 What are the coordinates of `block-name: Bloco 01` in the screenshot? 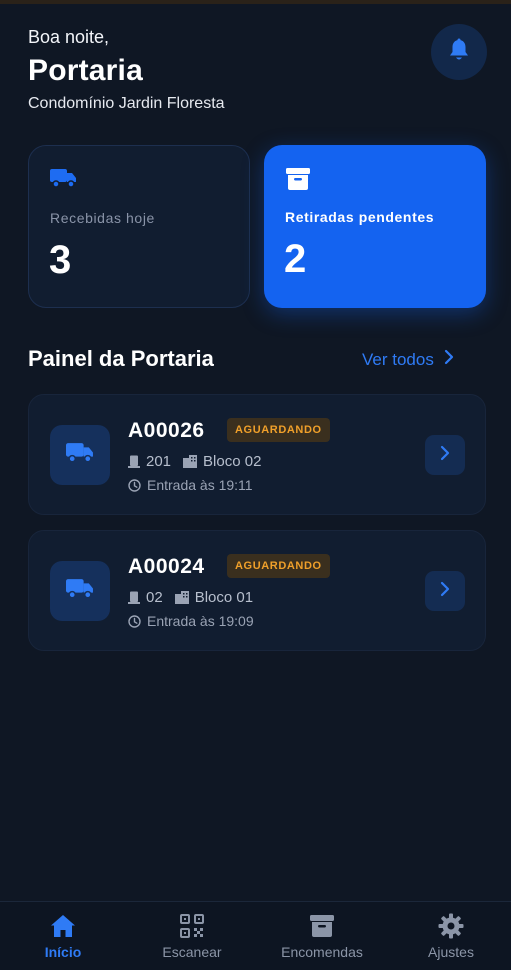 It's located at (224, 597).